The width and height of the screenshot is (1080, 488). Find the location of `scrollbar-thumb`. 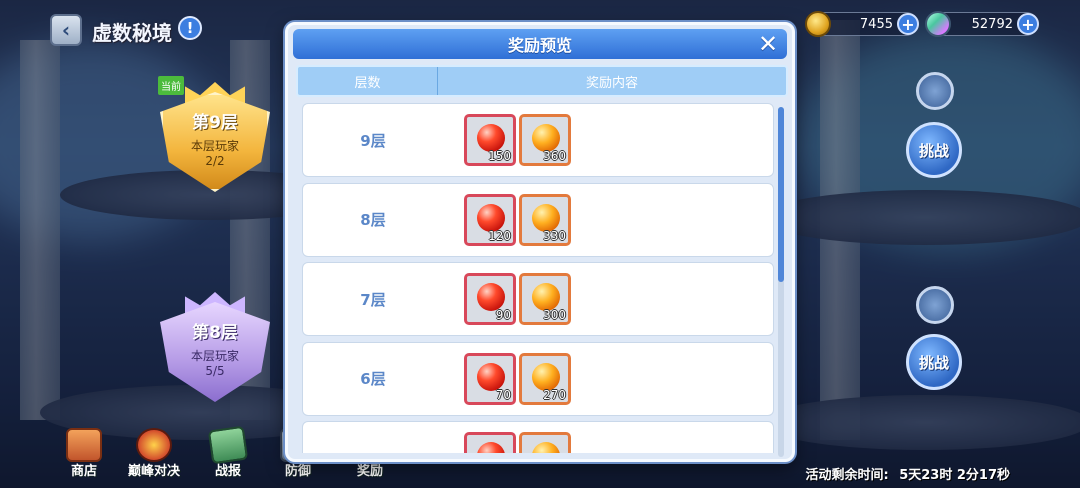

scrollbar-thumb is located at coordinates (781, 194).